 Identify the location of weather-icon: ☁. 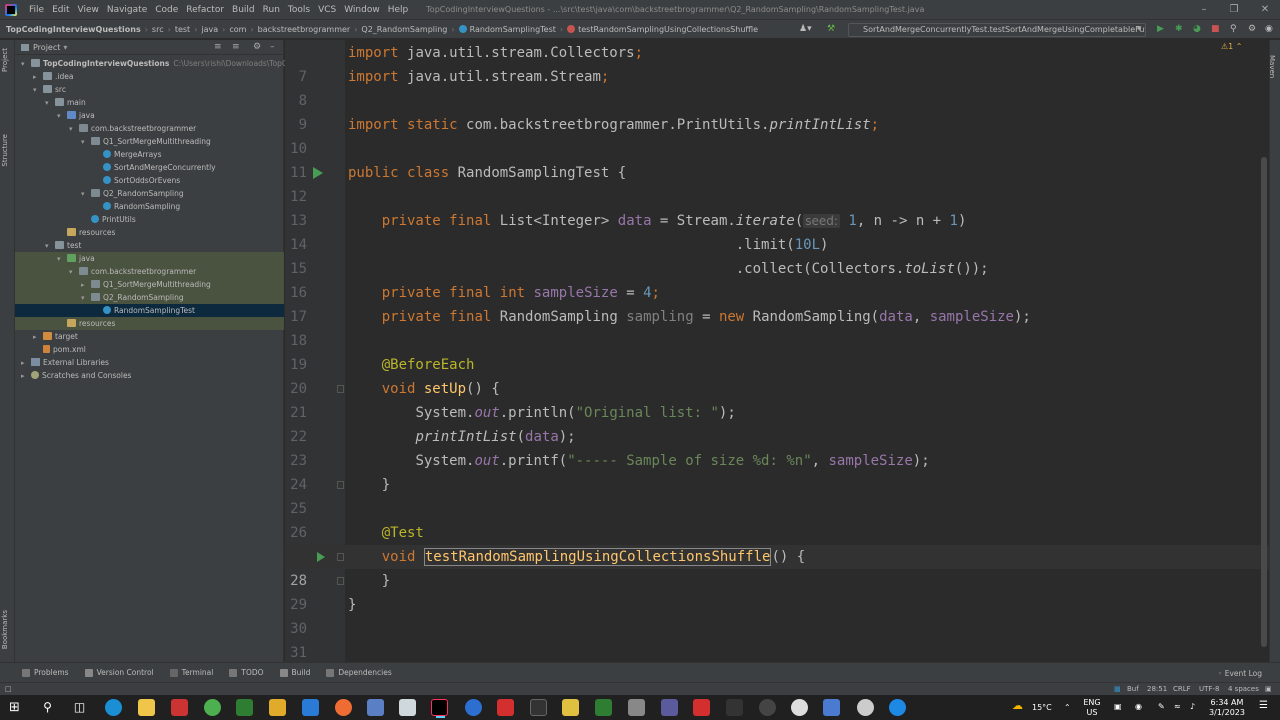
(1017, 705).